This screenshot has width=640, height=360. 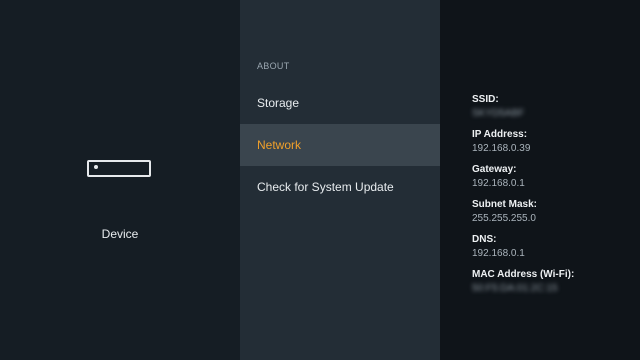 I want to click on subnet-mask-value: 255.255.255.0, so click(x=504, y=218).